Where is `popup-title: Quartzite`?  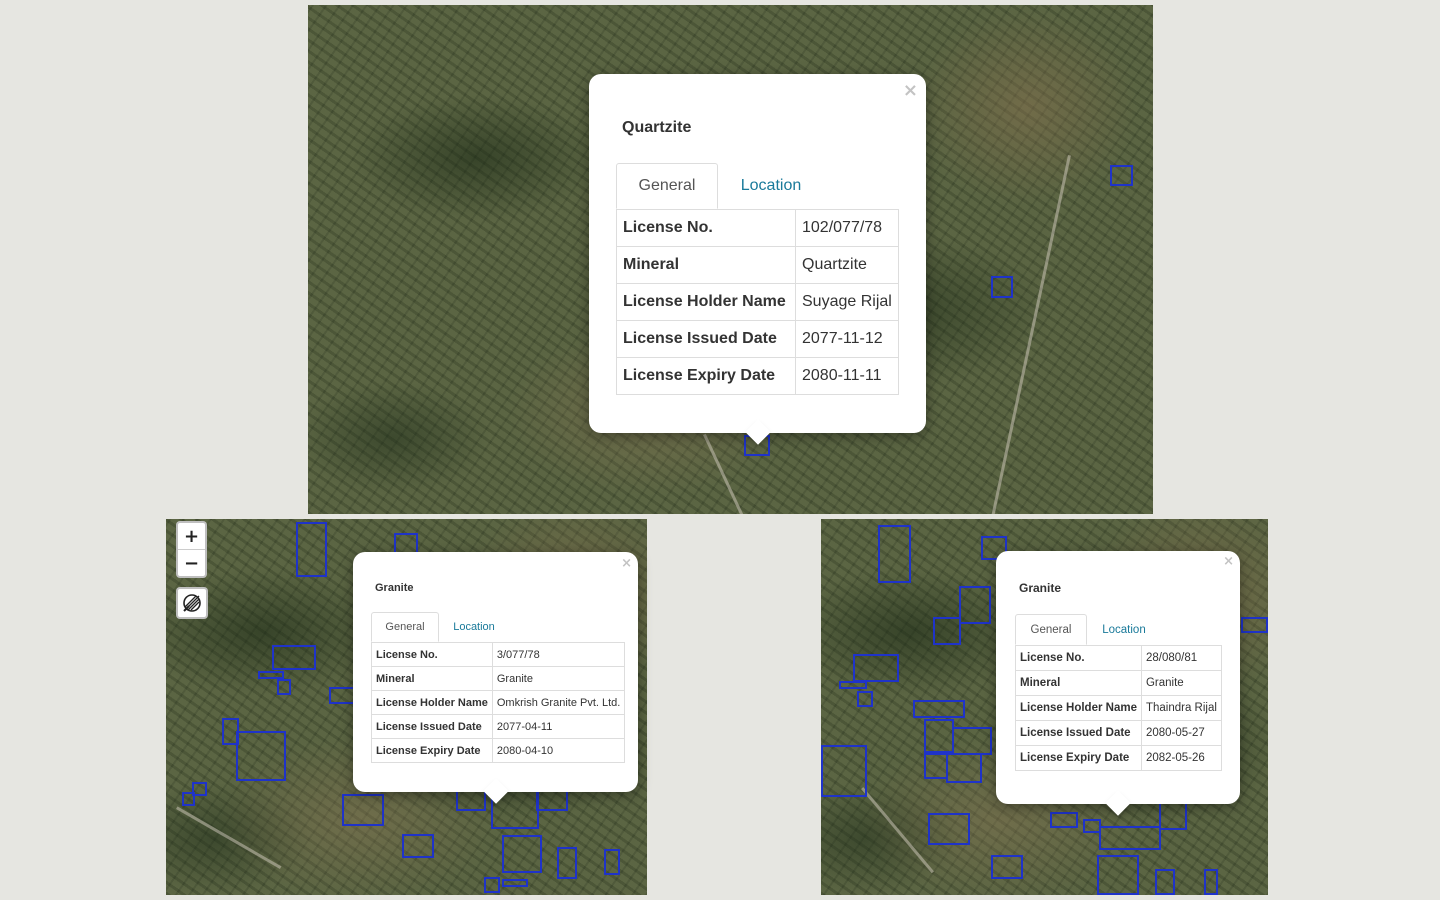 popup-title: Quartzite is located at coordinates (657, 127).